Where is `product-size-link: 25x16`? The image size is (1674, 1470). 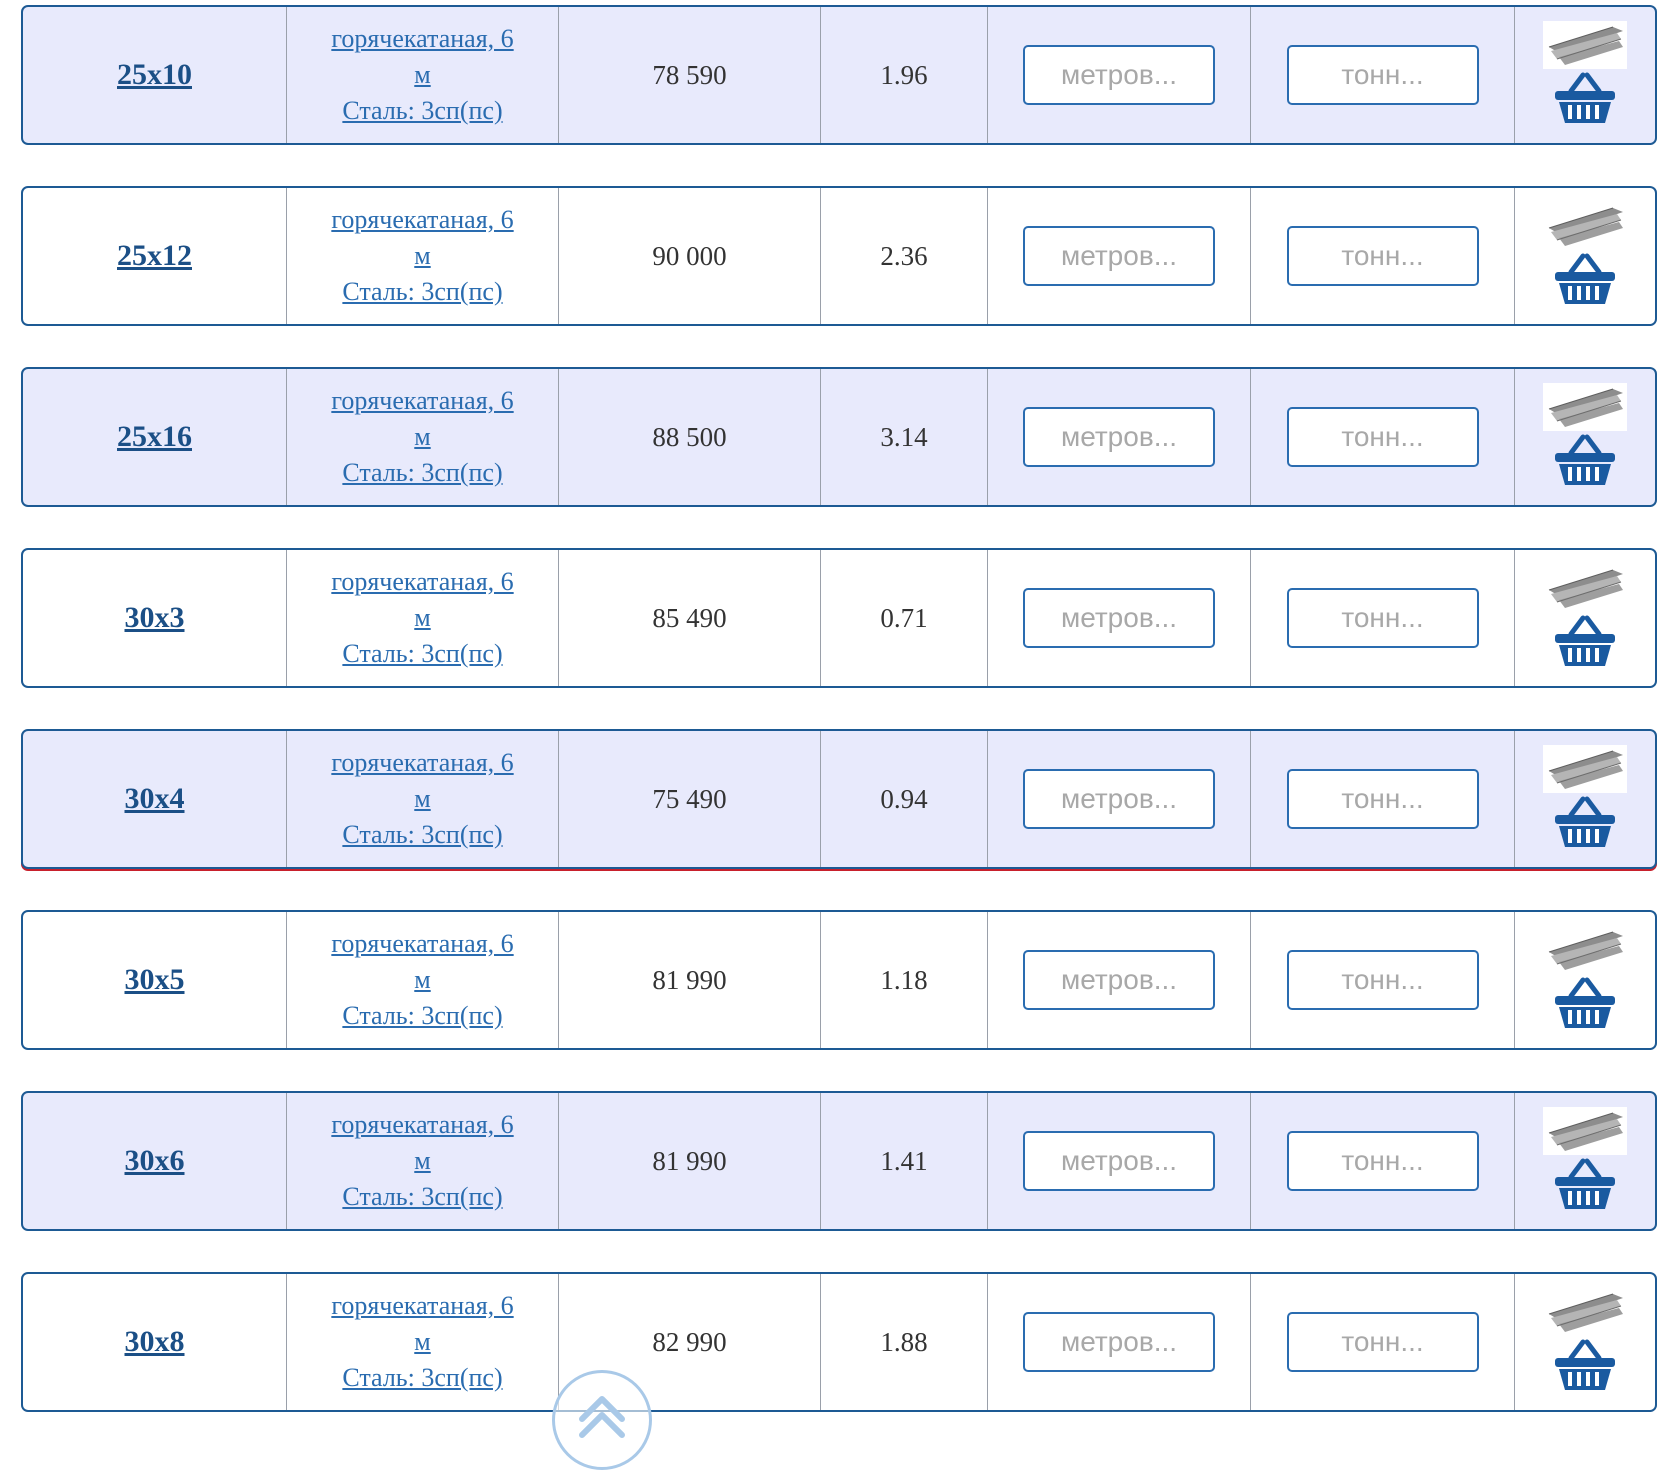 product-size-link: 25x16 is located at coordinates (154, 437).